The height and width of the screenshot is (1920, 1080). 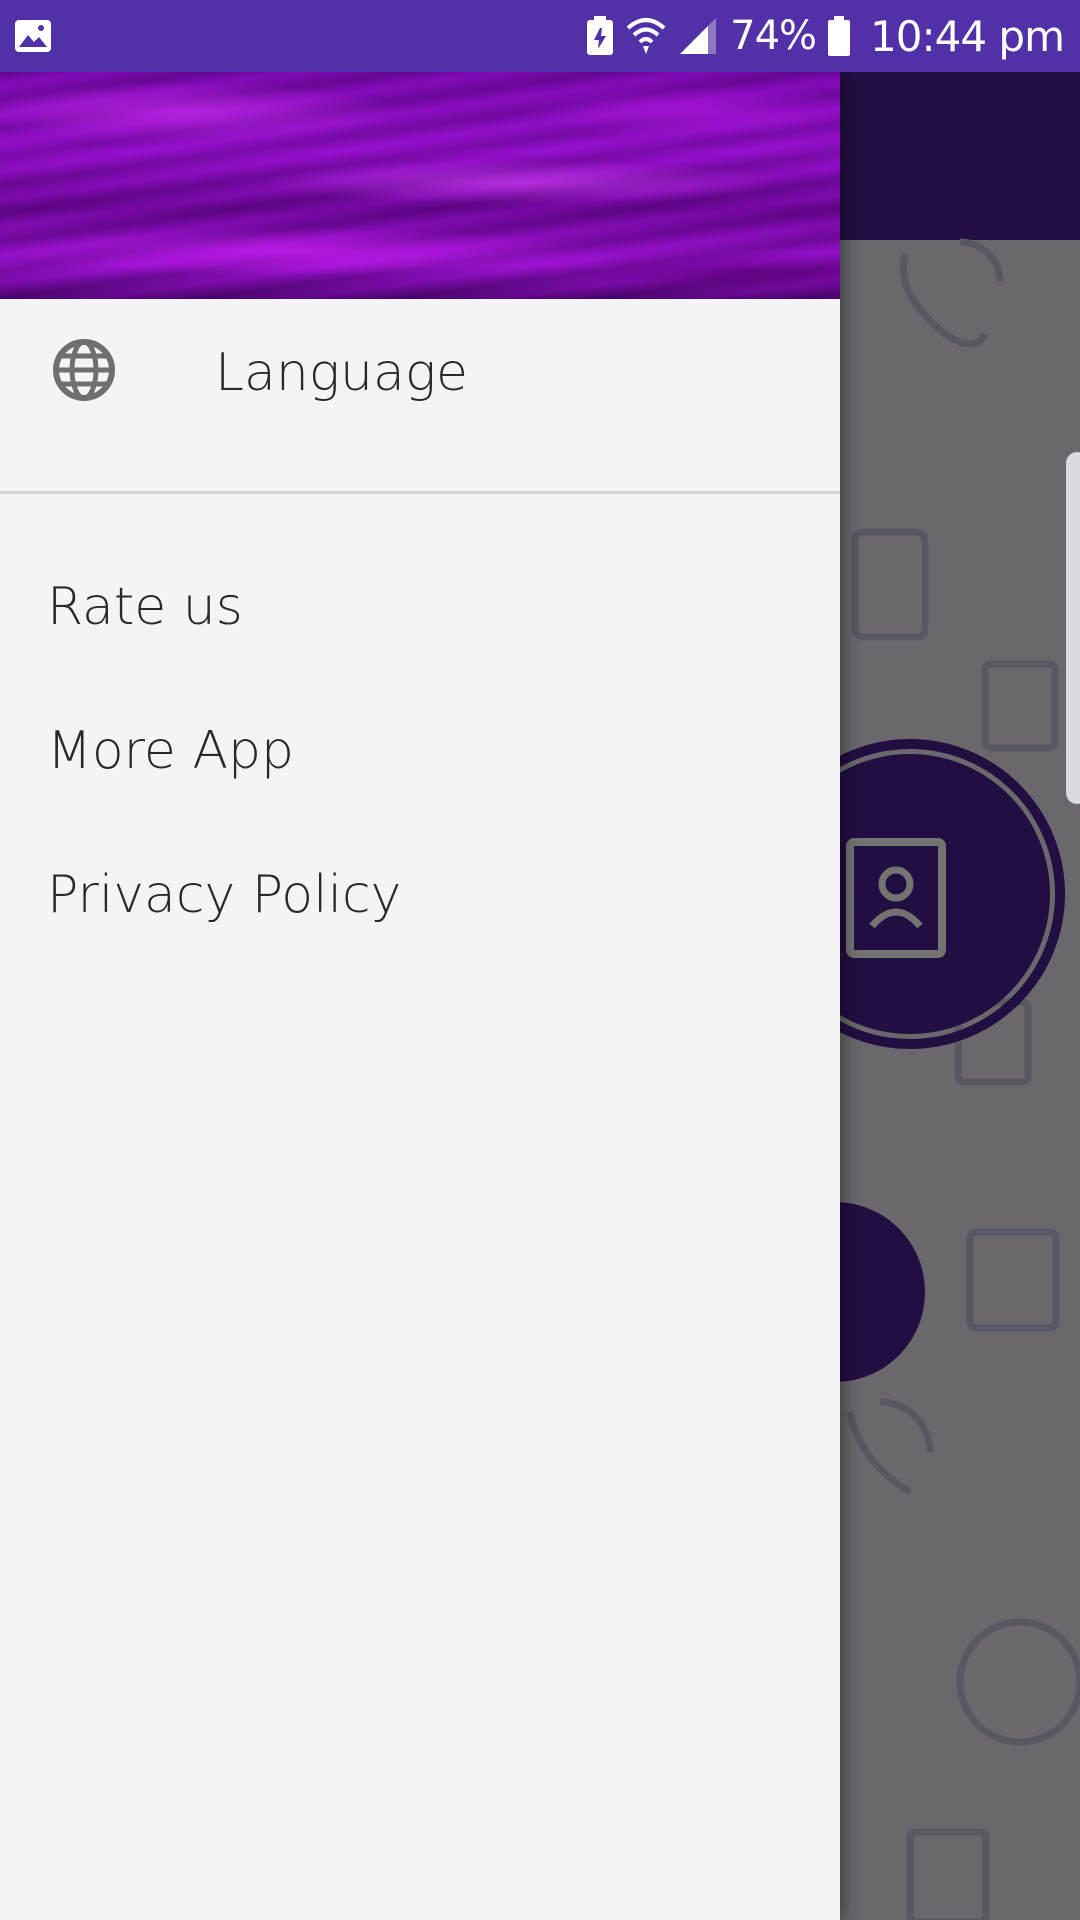 I want to click on wifi-icon, so click(x=646, y=36).